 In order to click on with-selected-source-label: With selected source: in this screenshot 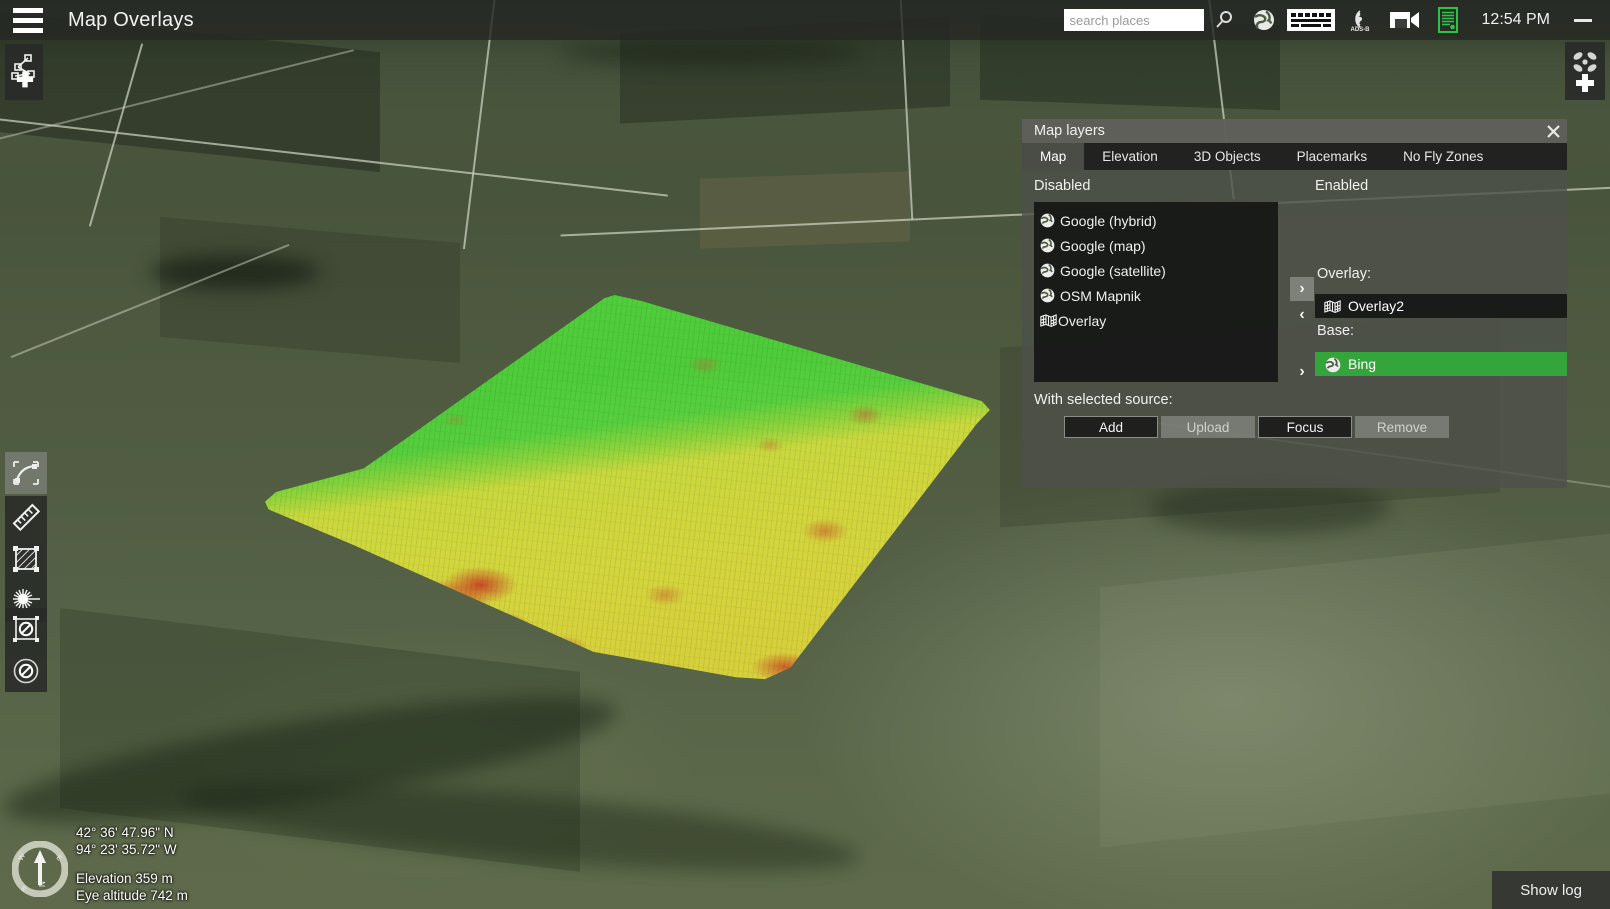, I will do `click(1103, 400)`.